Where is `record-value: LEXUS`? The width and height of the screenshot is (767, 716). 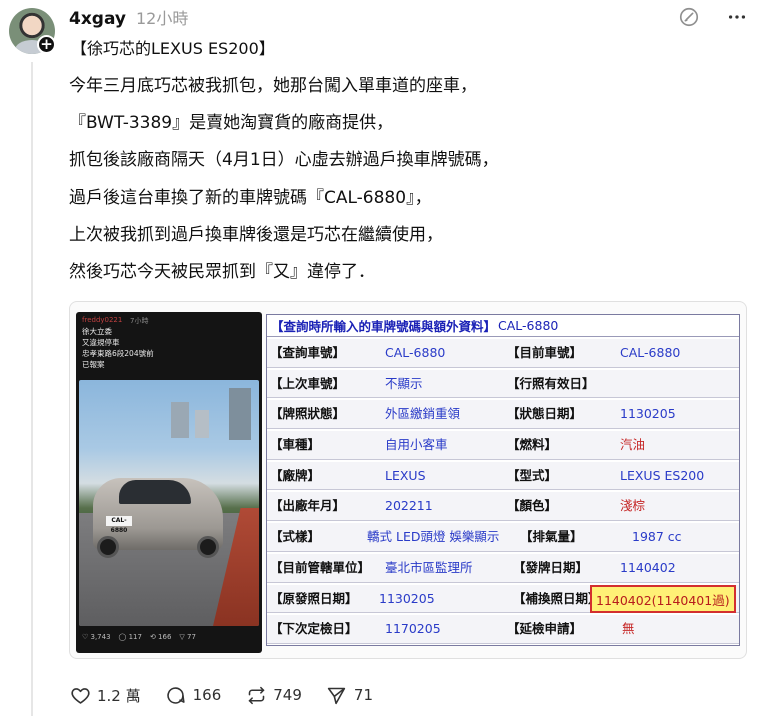
record-value: LEXUS is located at coordinates (405, 475).